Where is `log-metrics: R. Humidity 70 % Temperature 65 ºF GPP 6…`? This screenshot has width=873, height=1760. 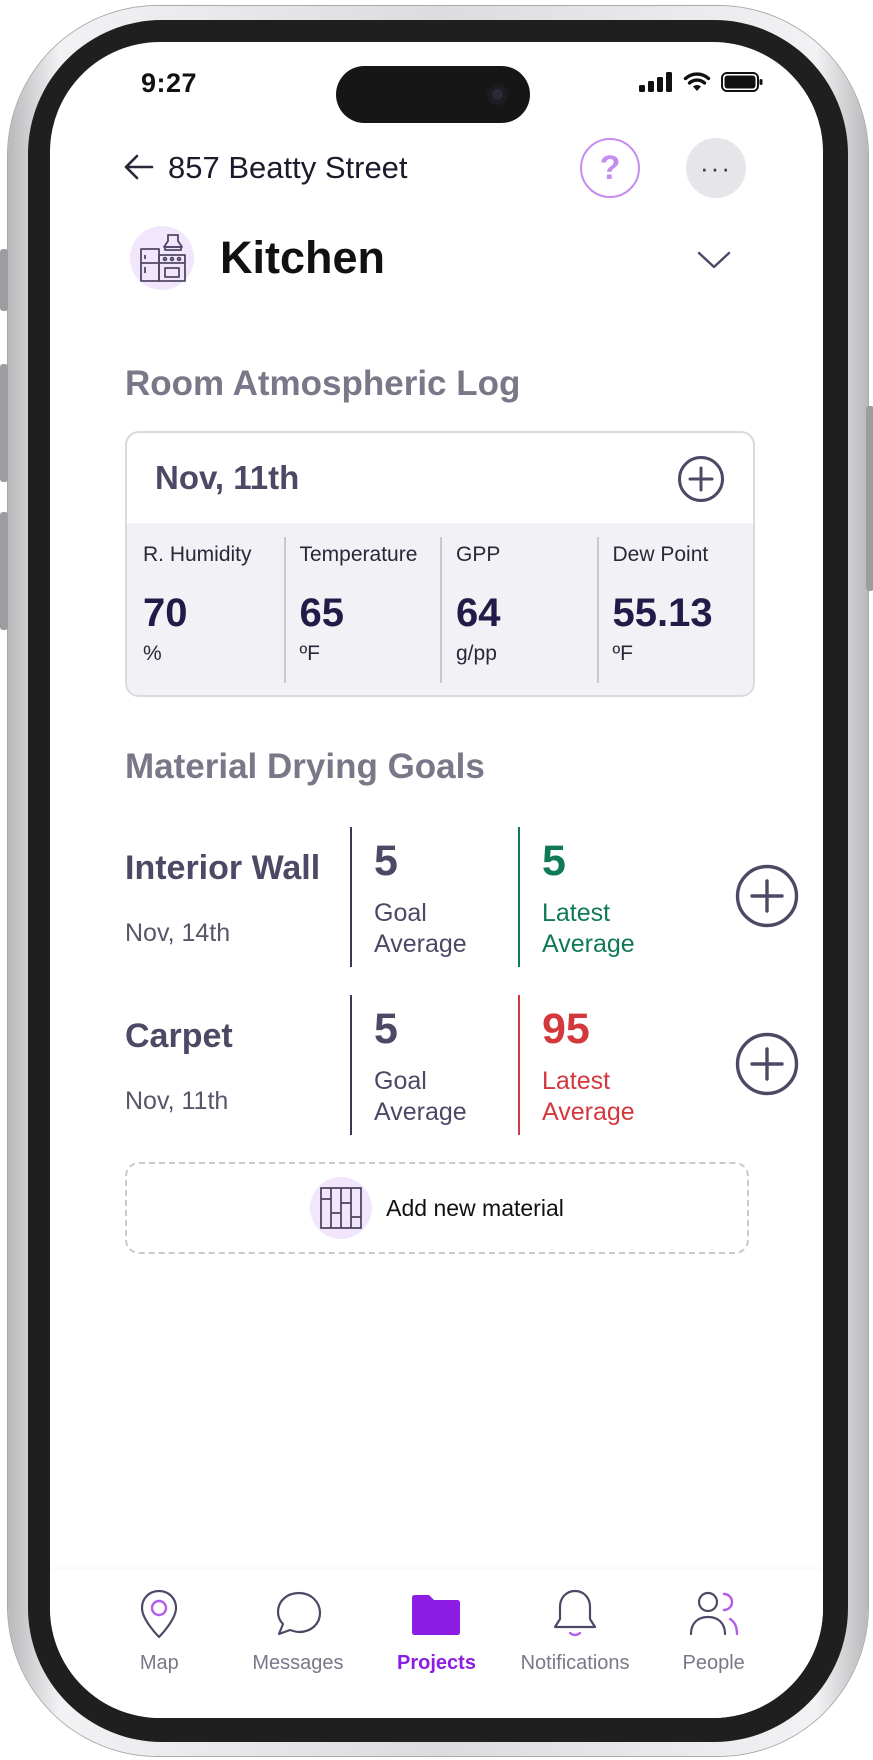
log-metrics: R. Humidity 70 % Temperature 65 ºF GPP 6… is located at coordinates (440, 609).